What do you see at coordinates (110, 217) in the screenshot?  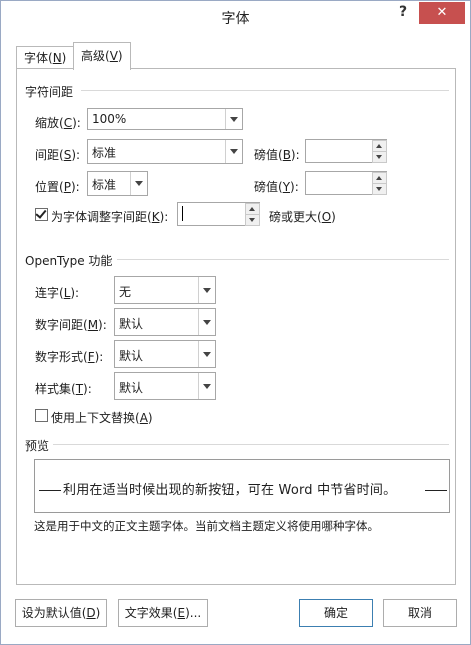 I see `kerning-label: 为字体调整字间距(K):` at bounding box center [110, 217].